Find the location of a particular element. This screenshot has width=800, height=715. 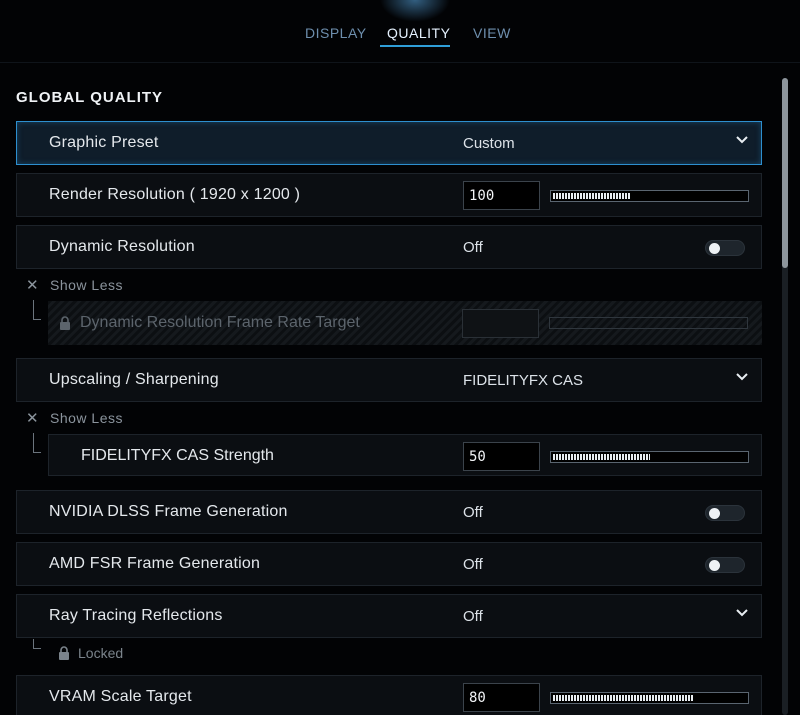

fsr-frame-generation-label: AMD FSR Frame Generation is located at coordinates (155, 563).